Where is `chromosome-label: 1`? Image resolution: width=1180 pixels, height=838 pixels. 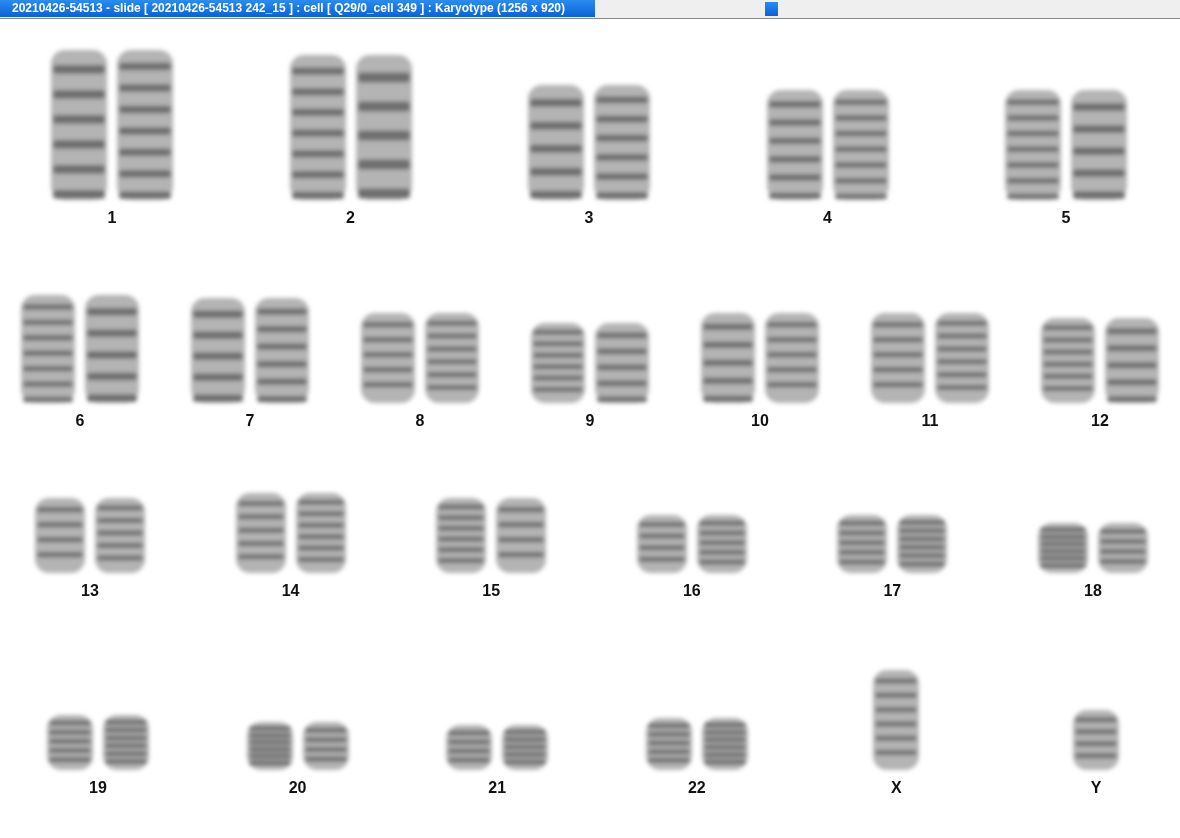
chromosome-label: 1 is located at coordinates (112, 217).